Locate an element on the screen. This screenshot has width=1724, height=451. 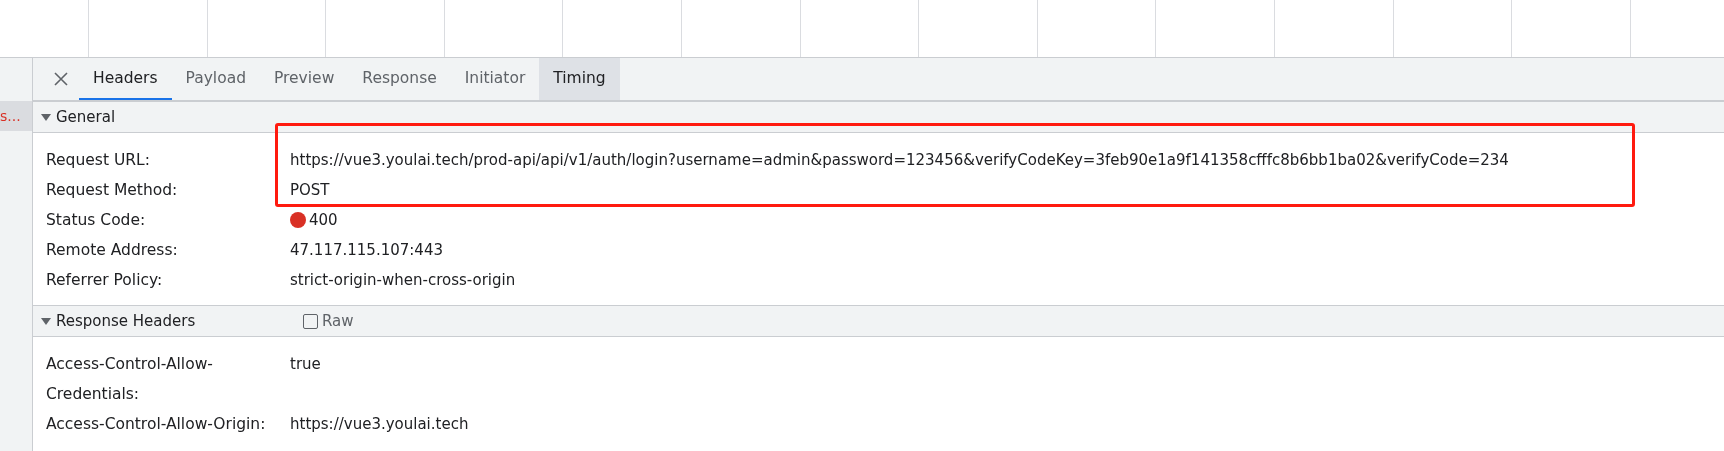
section-toggle: Response Headers is located at coordinates (168, 321).